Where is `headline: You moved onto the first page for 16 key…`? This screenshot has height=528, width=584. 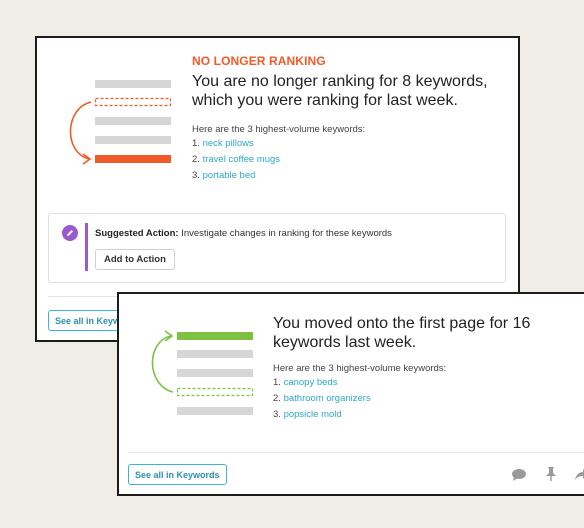
headline: You moved onto the first page for 16 key… is located at coordinates (402, 333).